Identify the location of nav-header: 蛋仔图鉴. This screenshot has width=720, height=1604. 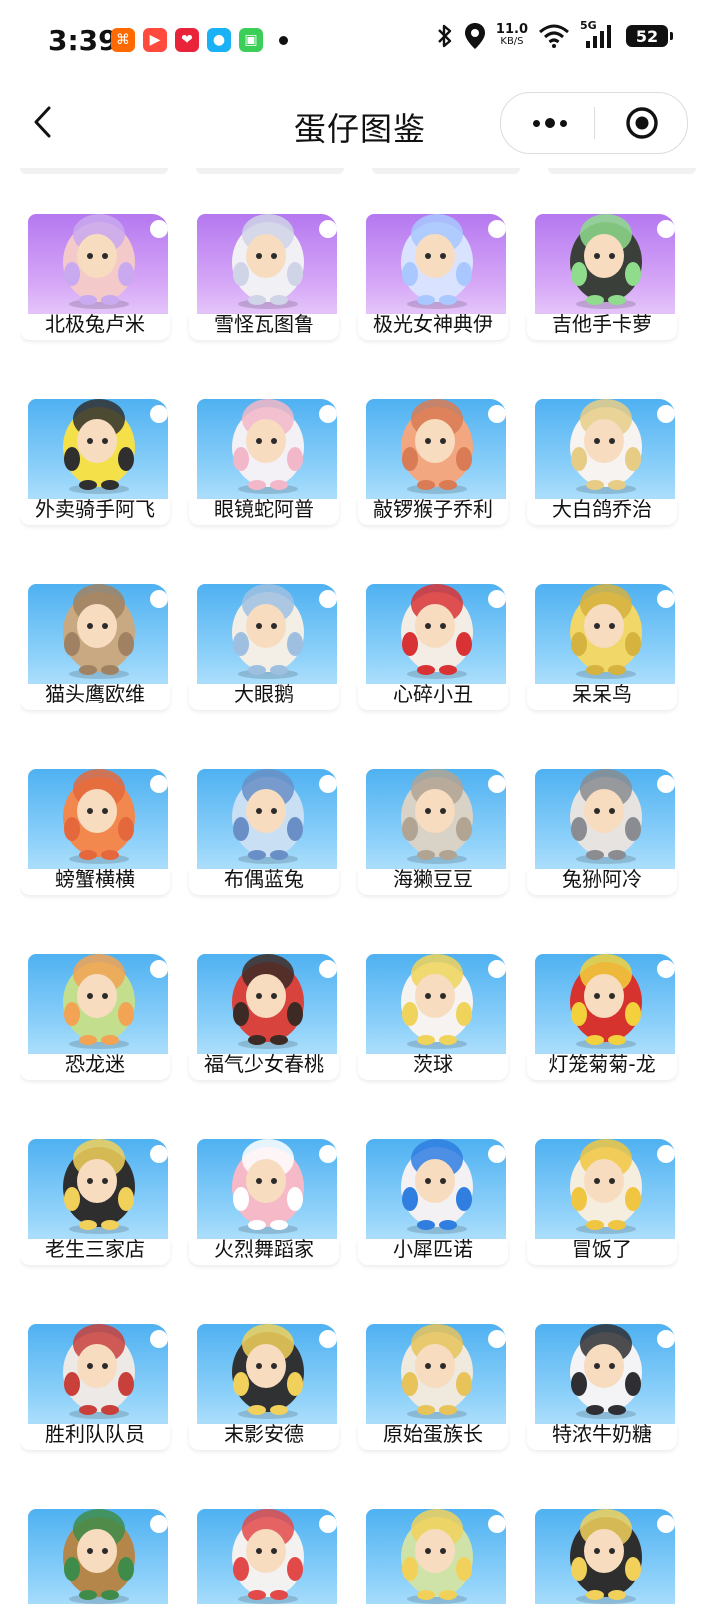
(360, 124).